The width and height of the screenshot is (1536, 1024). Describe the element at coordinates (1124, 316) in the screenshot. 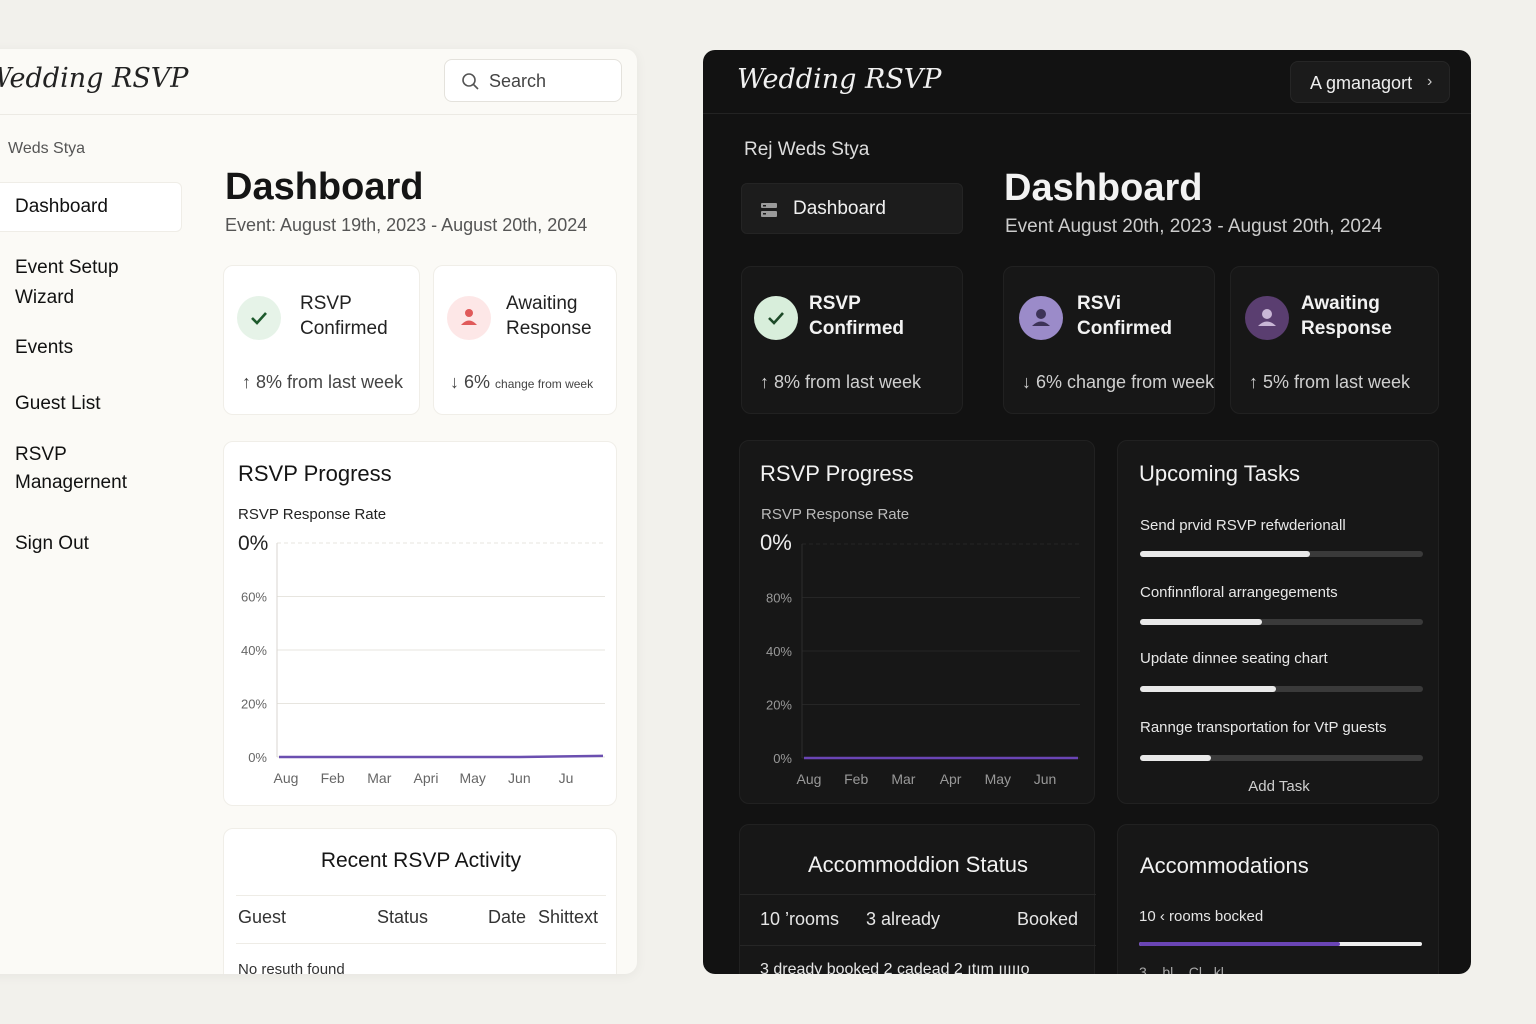

I see `stat-label: RSVi Confirmed` at that location.